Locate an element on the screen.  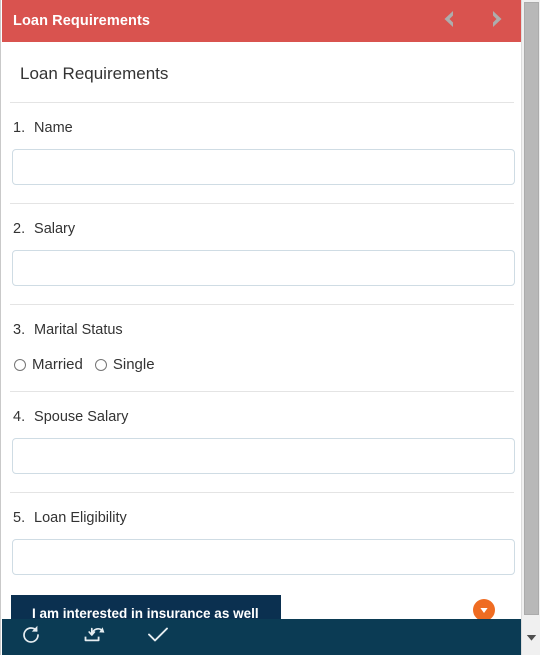
caret-down-icon is located at coordinates (484, 609).